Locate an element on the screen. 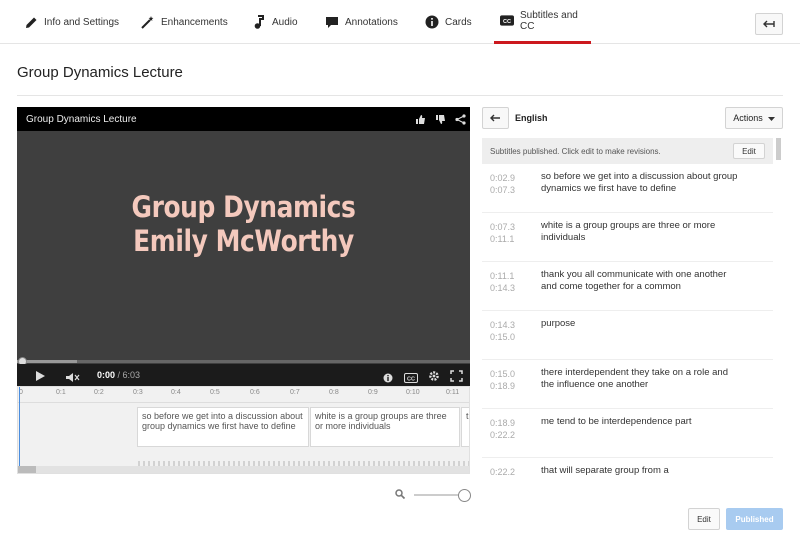 The image size is (800, 537). caption-end: 0:14.3 is located at coordinates (503, 288).